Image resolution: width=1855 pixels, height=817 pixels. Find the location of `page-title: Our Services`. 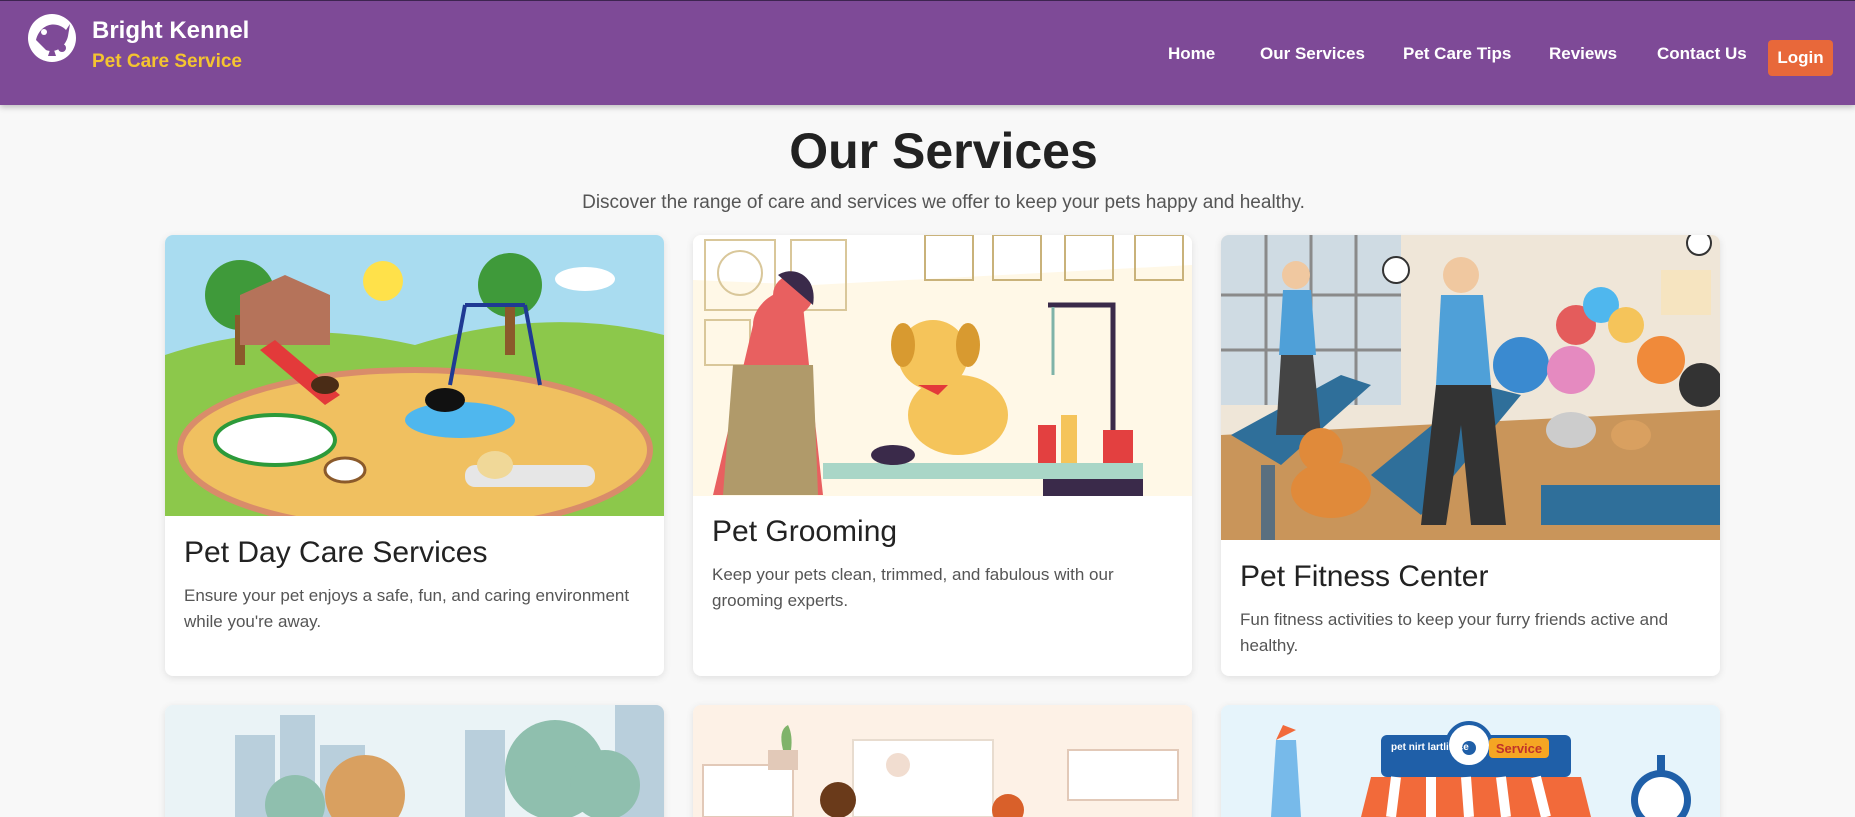

page-title: Our Services is located at coordinates (943, 151).